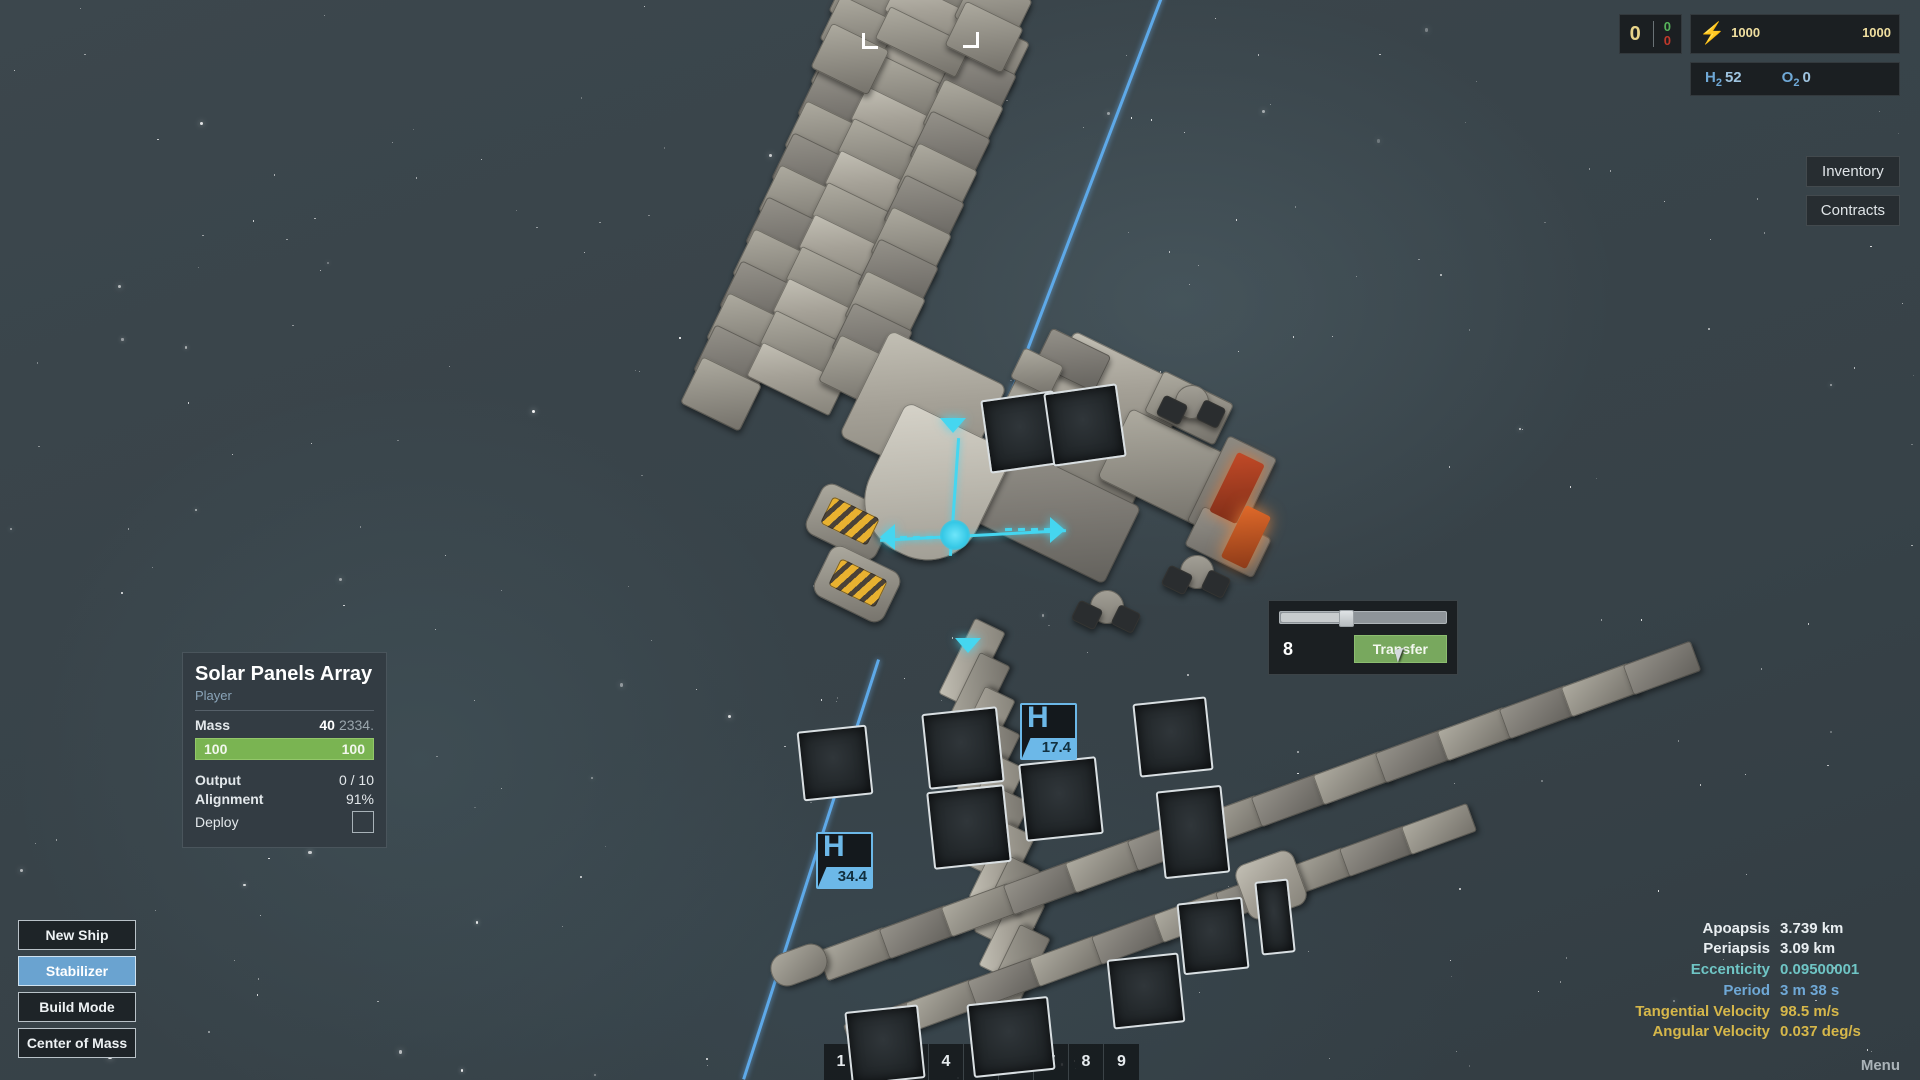 This screenshot has height=1080, width=1920. Describe the element at coordinates (1808, 949) in the screenshot. I see `orbital-stat-value: 3.09 km` at that location.